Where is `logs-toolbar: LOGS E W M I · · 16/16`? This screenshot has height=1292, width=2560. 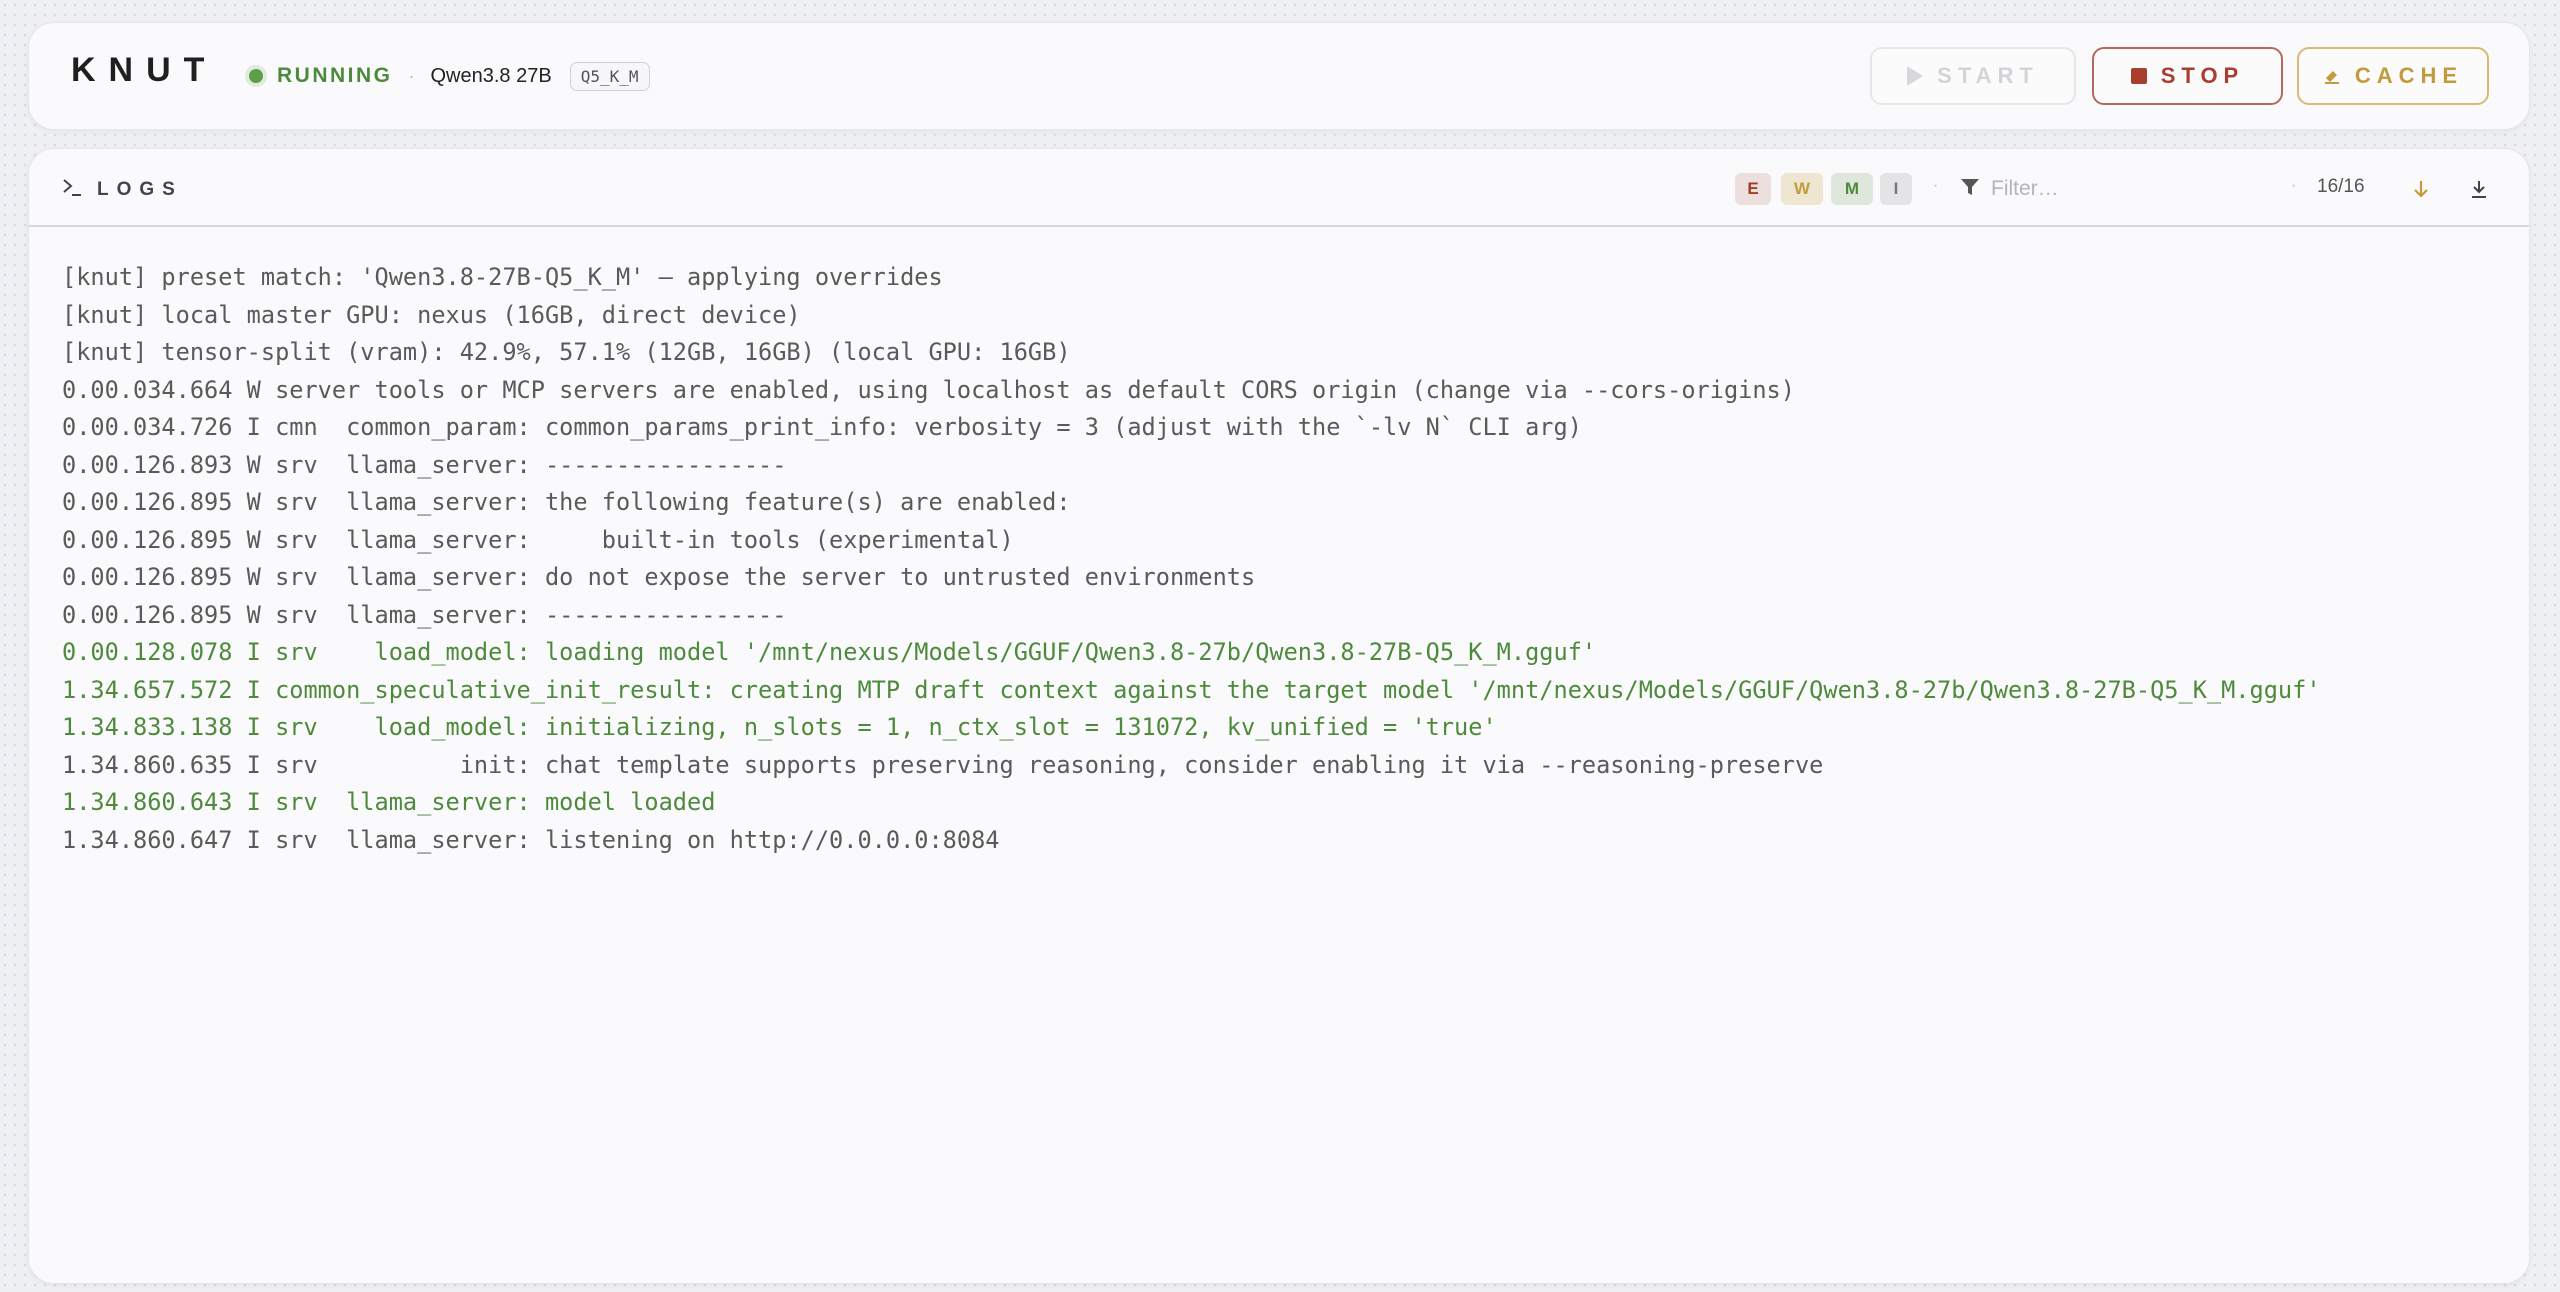
logs-toolbar: LOGS E W M I · · 16/16 is located at coordinates (1279, 188).